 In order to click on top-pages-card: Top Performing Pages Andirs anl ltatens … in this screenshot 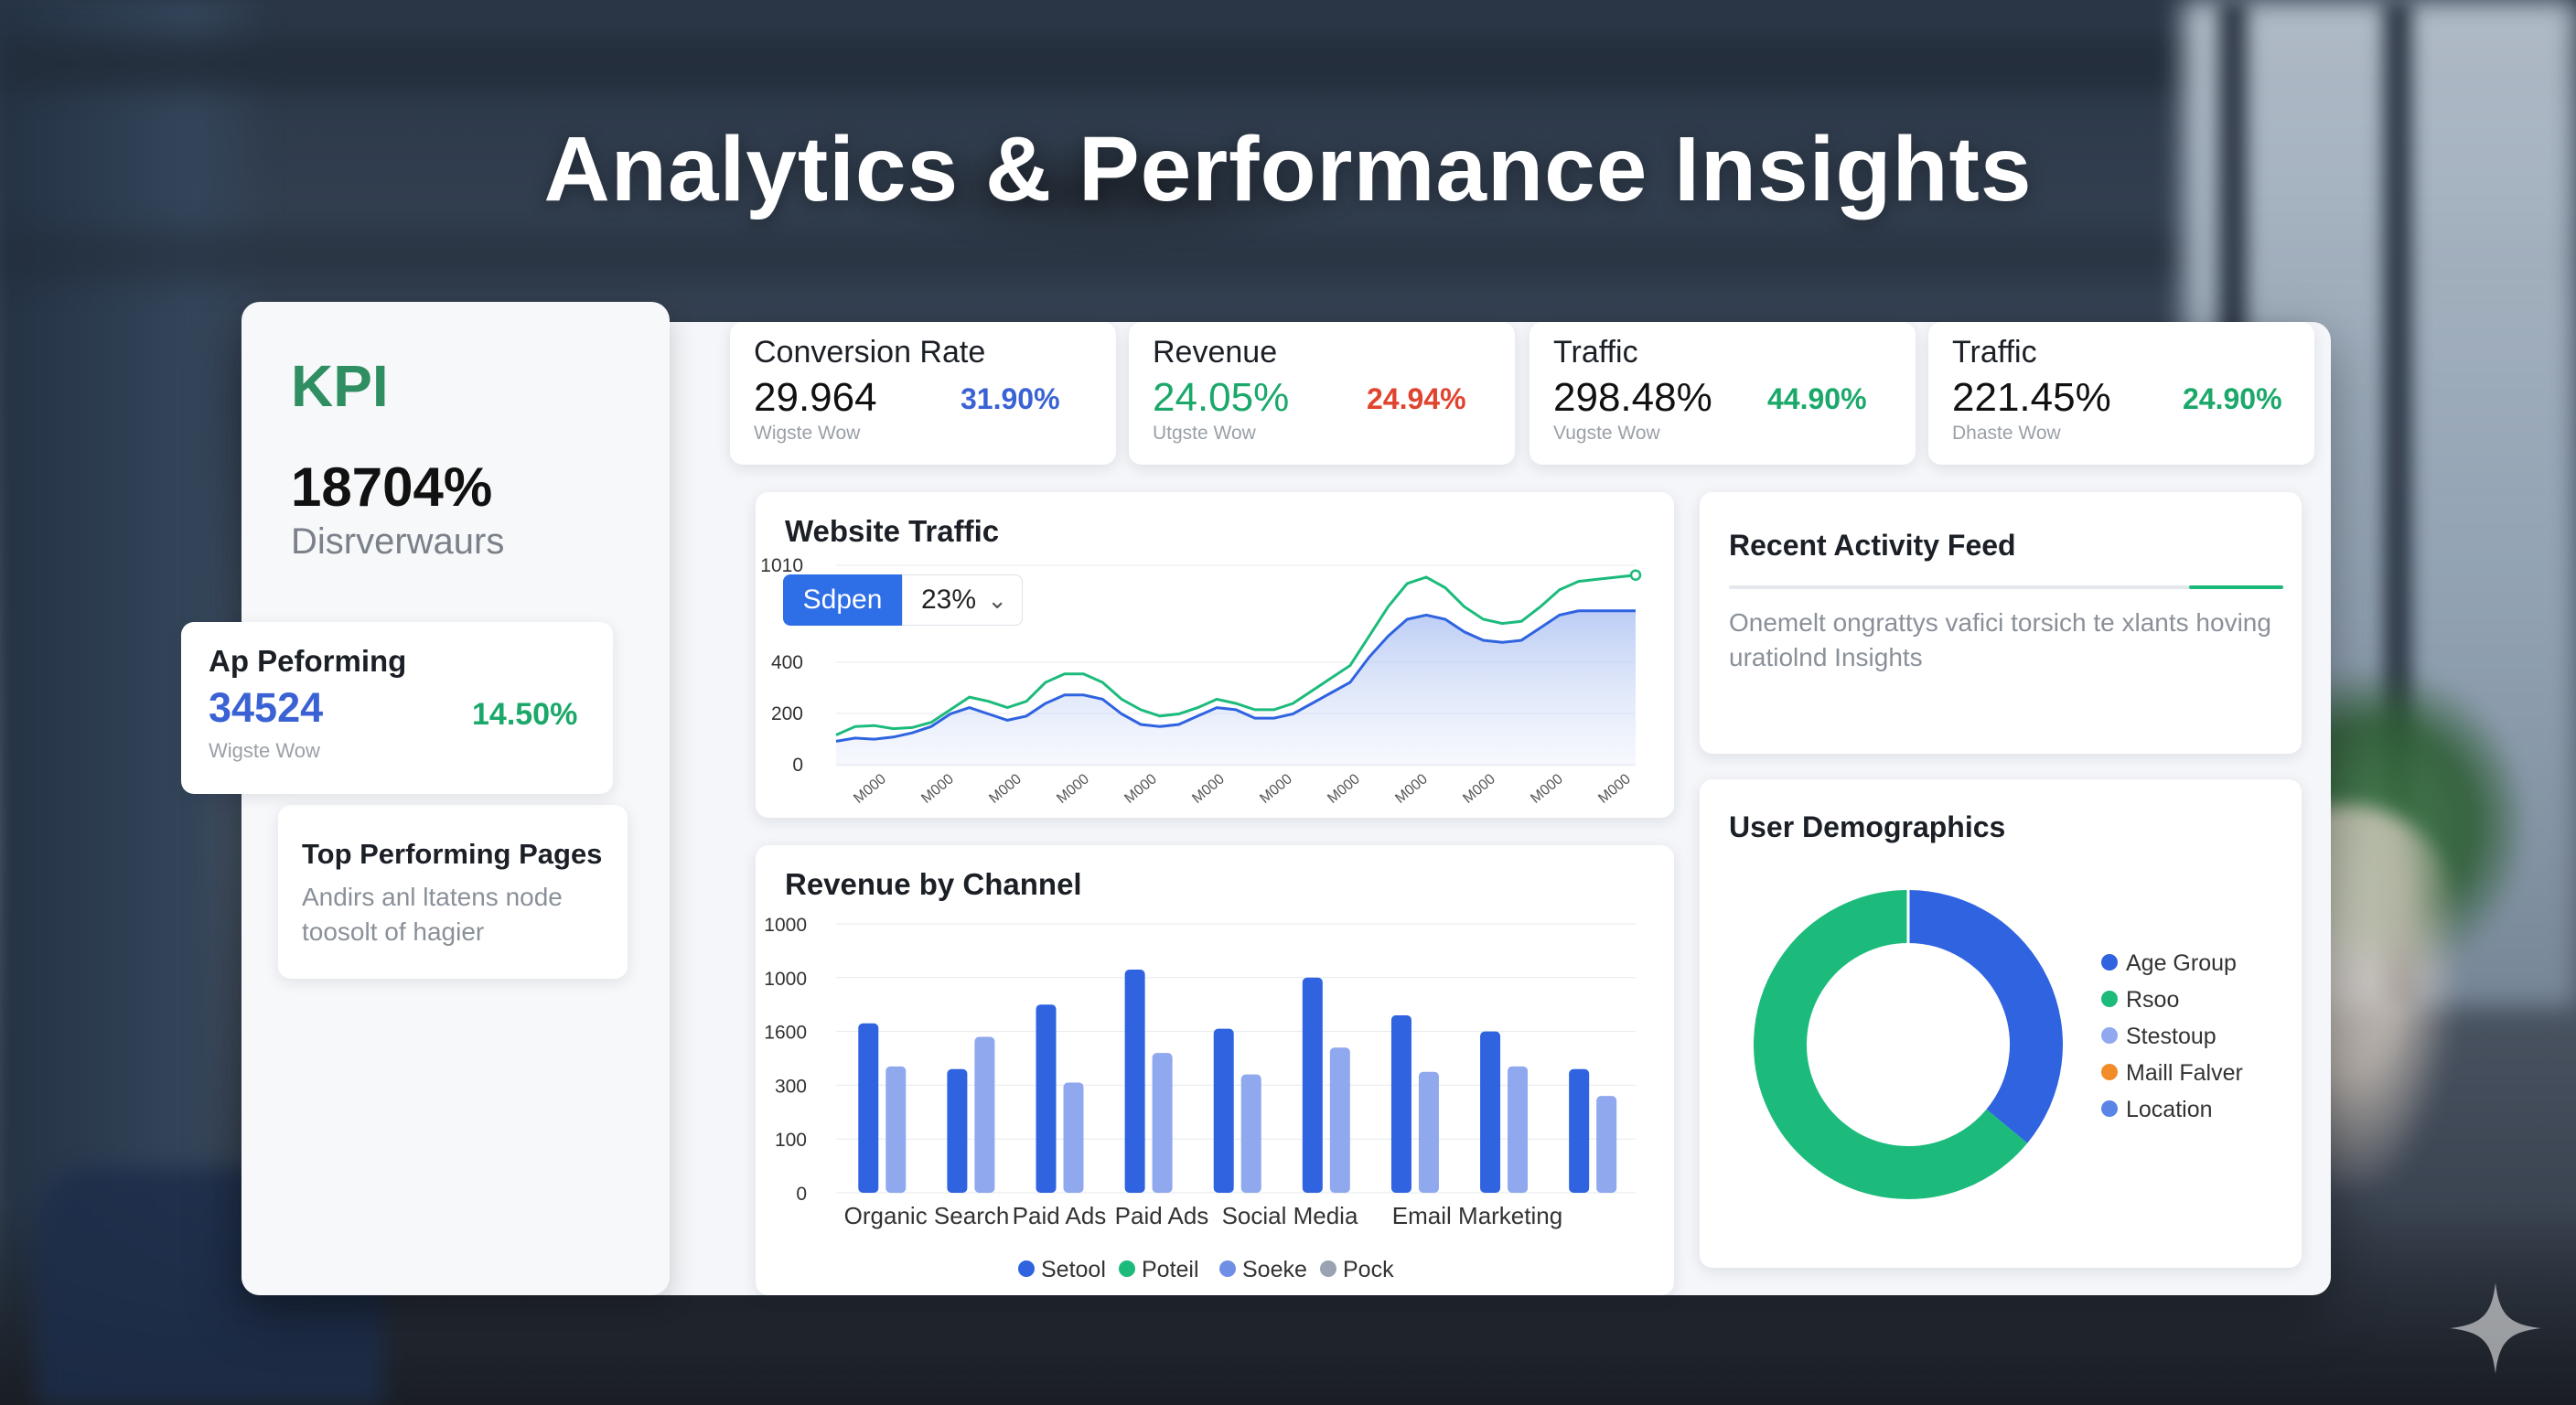, I will do `click(453, 892)`.